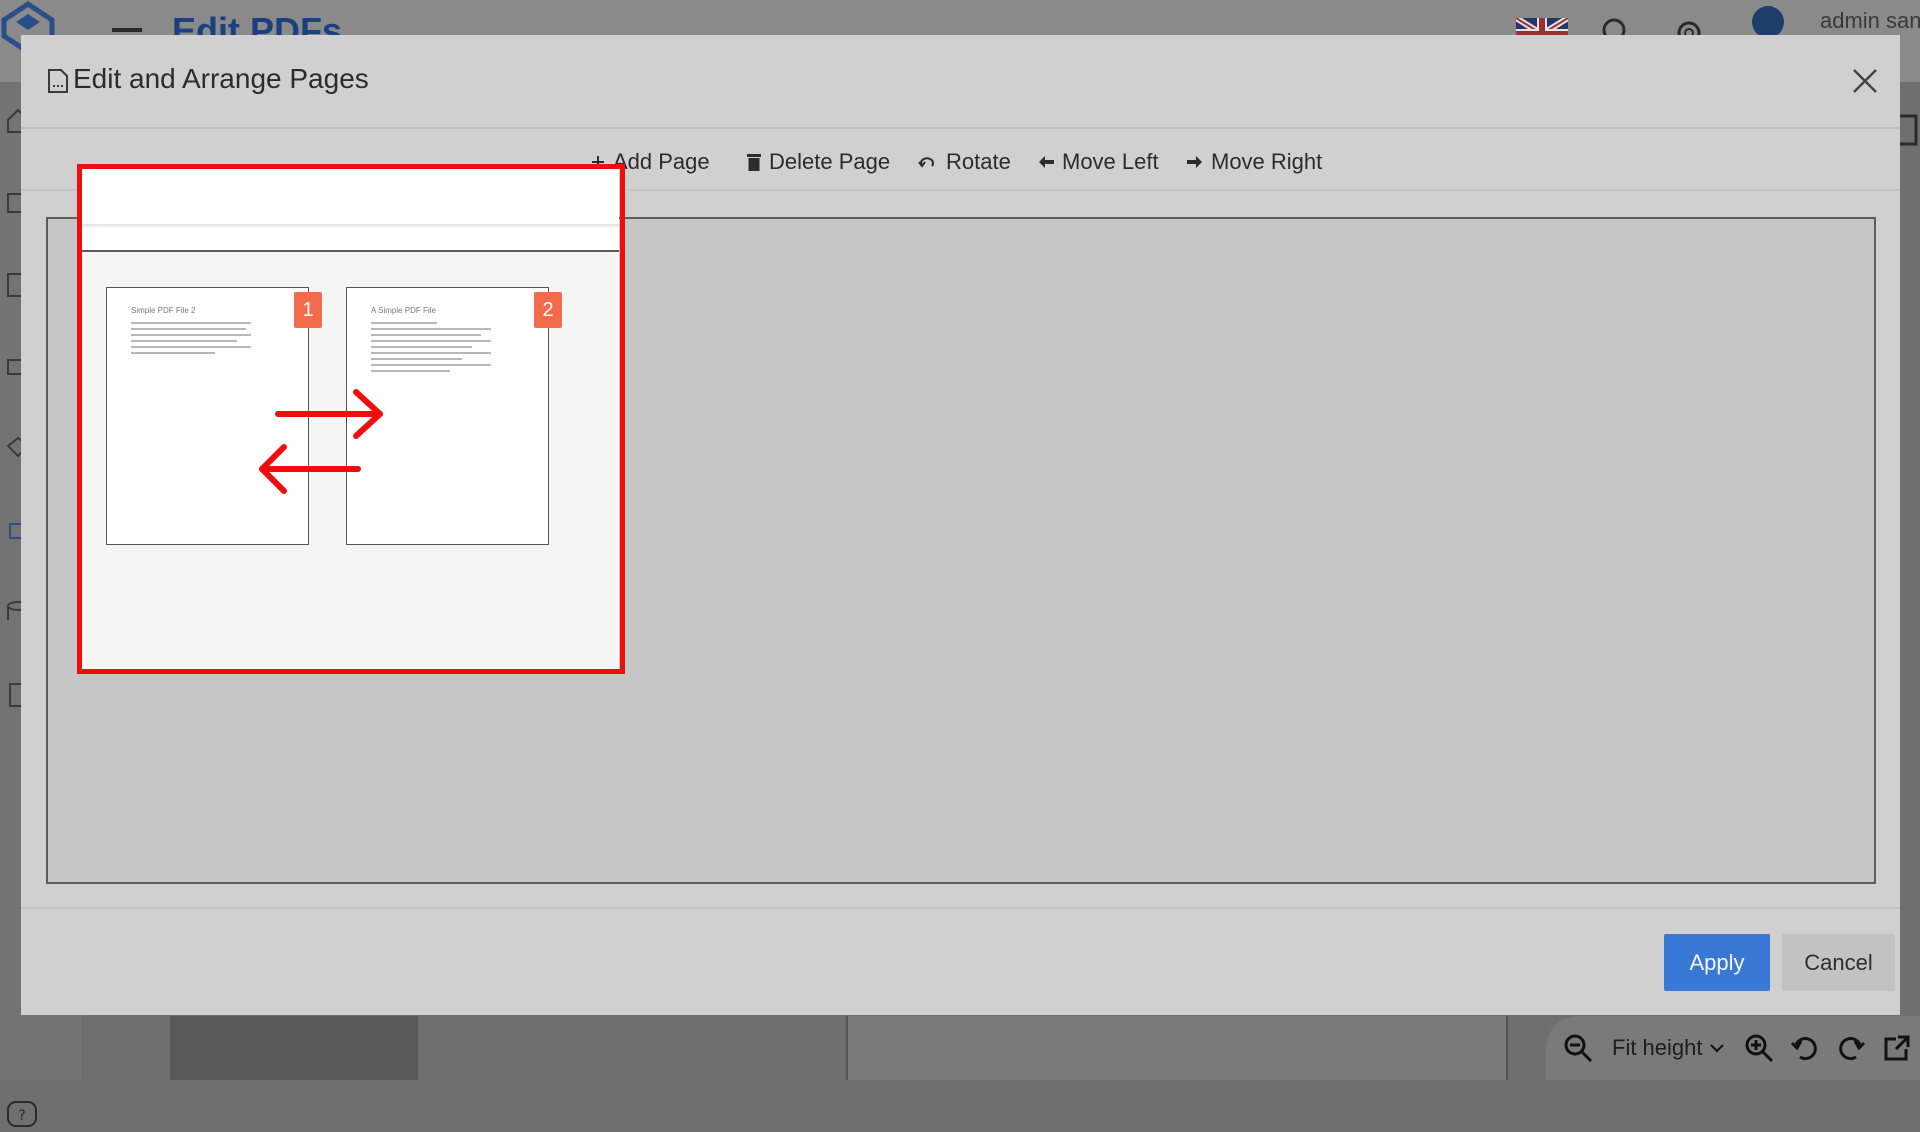 This screenshot has height=1132, width=1920. Describe the element at coordinates (926, 162) in the screenshot. I see `rotate-icon` at that location.